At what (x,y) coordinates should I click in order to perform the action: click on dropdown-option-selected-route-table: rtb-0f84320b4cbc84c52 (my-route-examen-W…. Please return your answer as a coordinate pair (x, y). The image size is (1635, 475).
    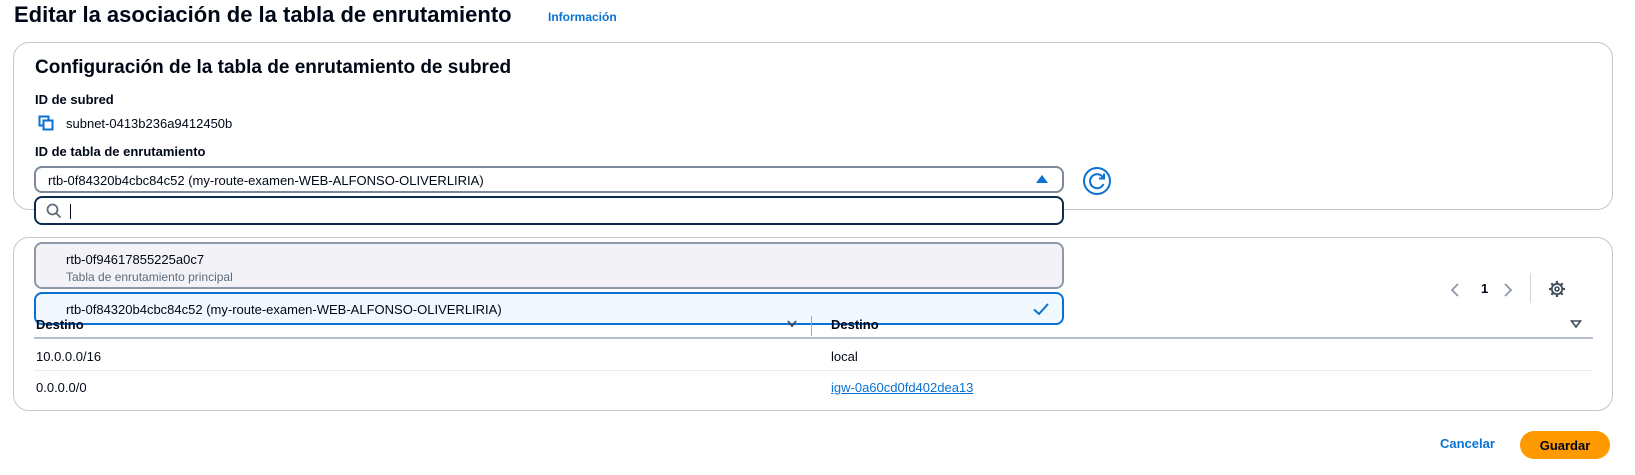
    Looking at the image, I should click on (549, 308).